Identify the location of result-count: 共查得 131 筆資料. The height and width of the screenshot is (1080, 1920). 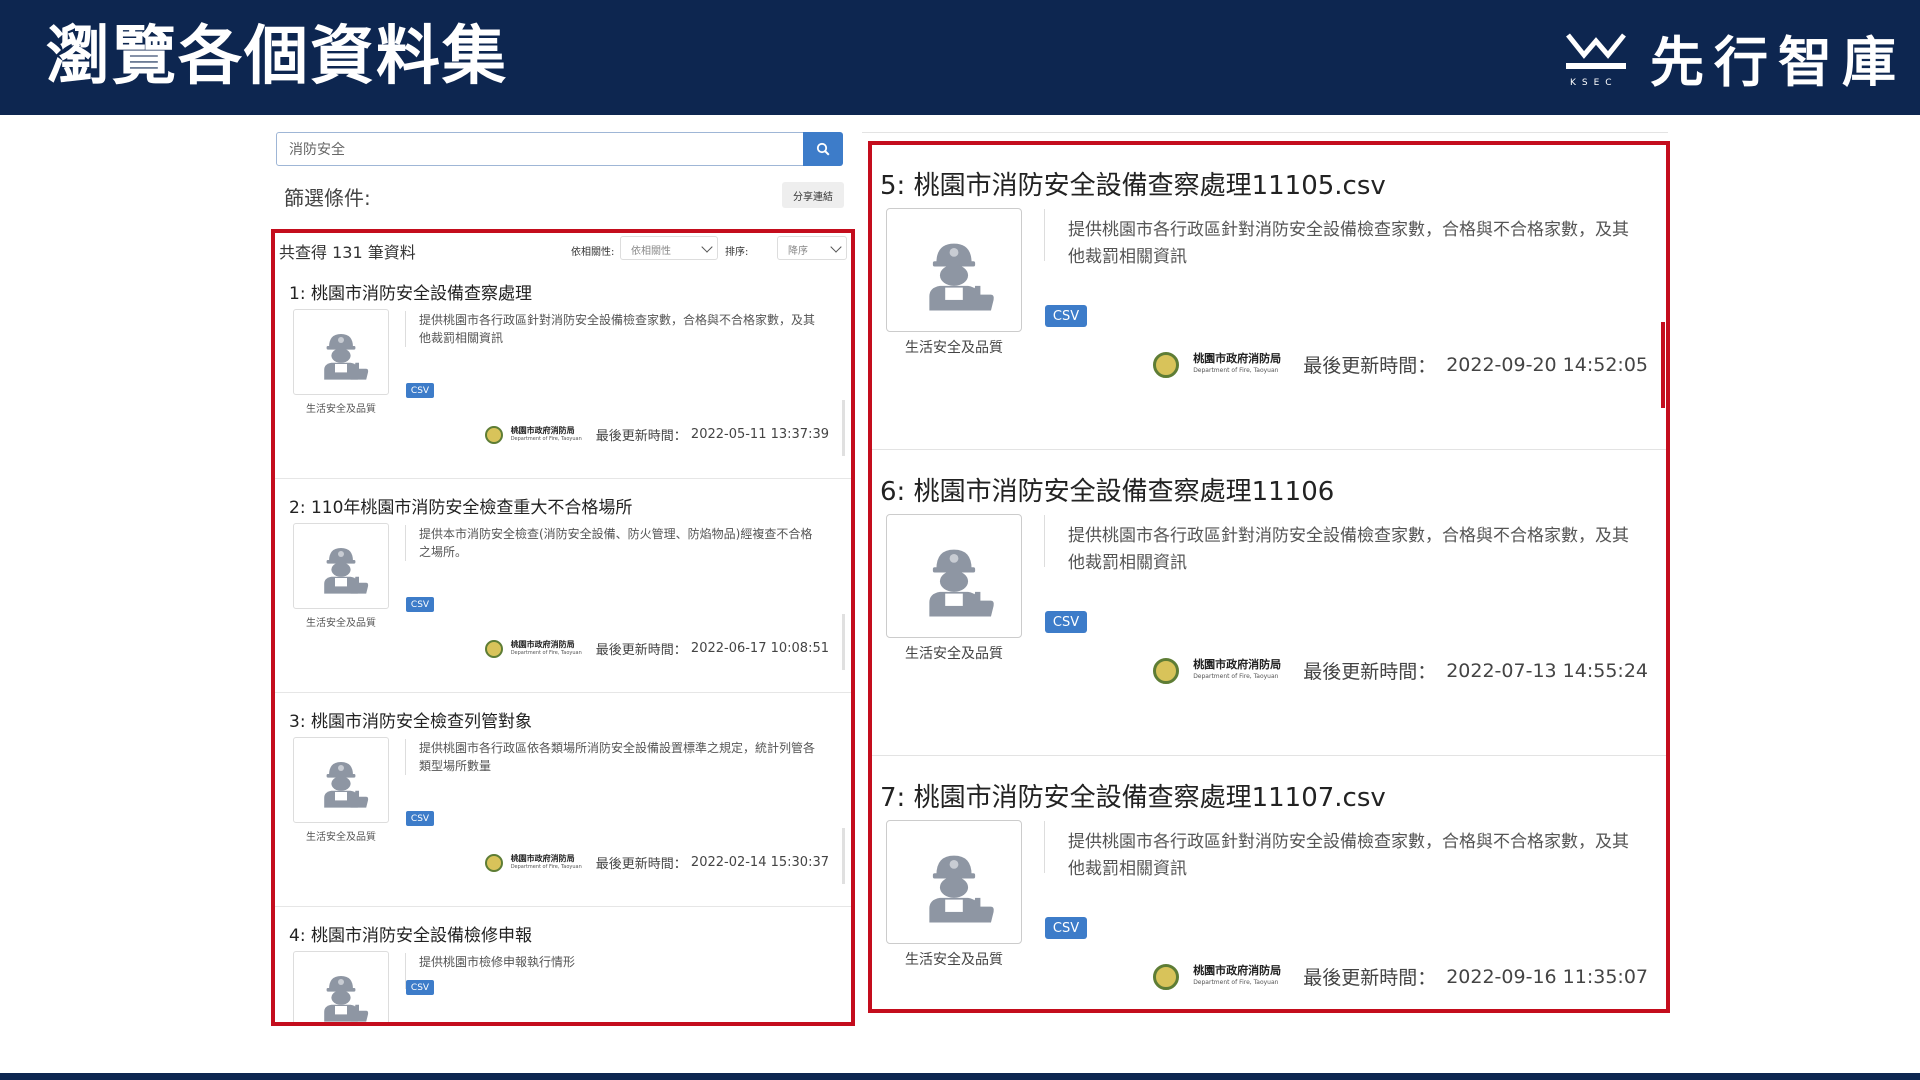
(347, 252).